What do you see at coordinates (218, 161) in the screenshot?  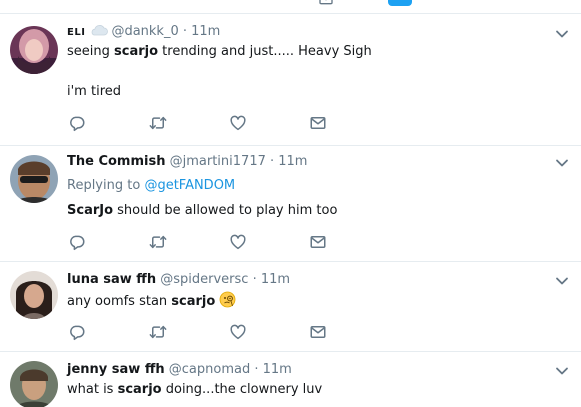 I see `handle: @jmartini1717` at bounding box center [218, 161].